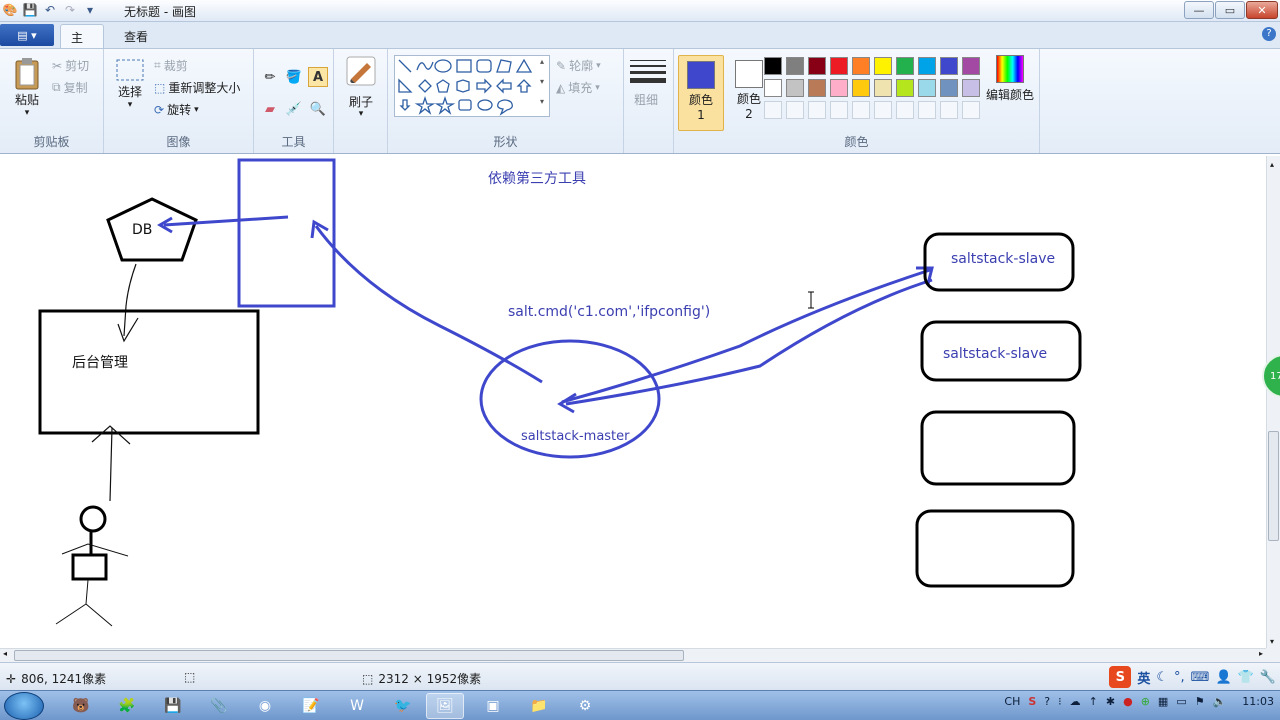 The width and height of the screenshot is (1280, 720). I want to click on scroll-up-icon: ▴, so click(1272, 164).